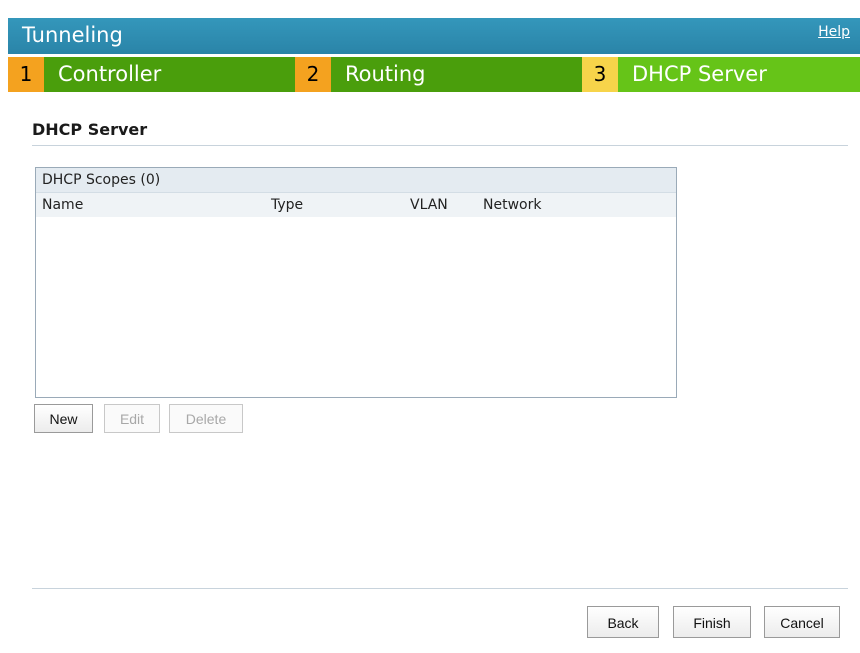  Describe the element at coordinates (802, 622) in the screenshot. I see `cancel-button: Cancel` at that location.